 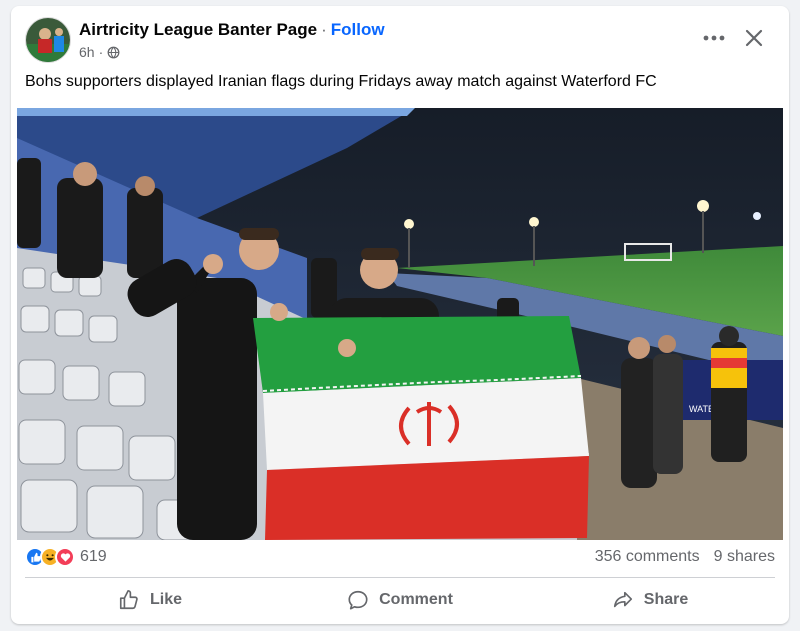 I want to click on reactions-summary: 619, so click(x=66, y=557).